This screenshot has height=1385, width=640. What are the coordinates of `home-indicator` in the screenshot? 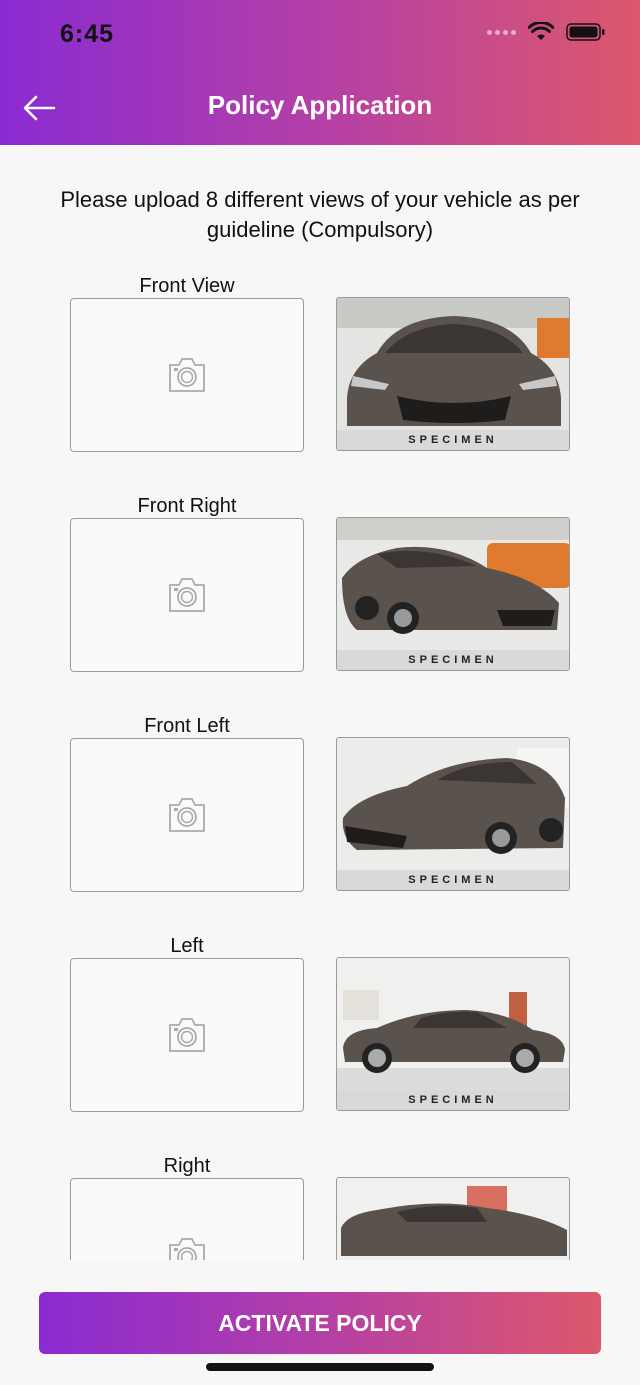 It's located at (320, 1367).